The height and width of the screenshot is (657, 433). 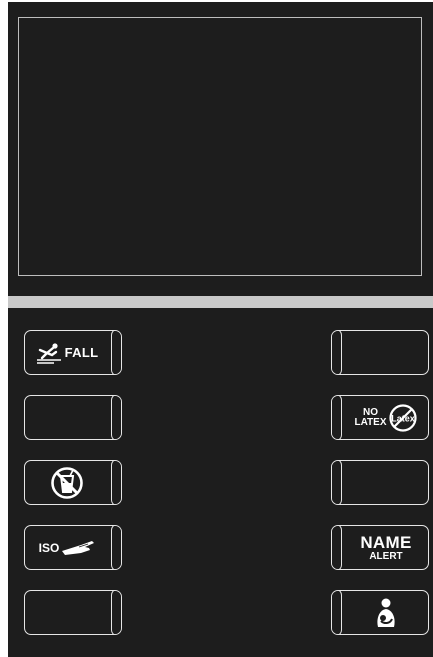 I want to click on slip-fall-icon, so click(x=49, y=353).